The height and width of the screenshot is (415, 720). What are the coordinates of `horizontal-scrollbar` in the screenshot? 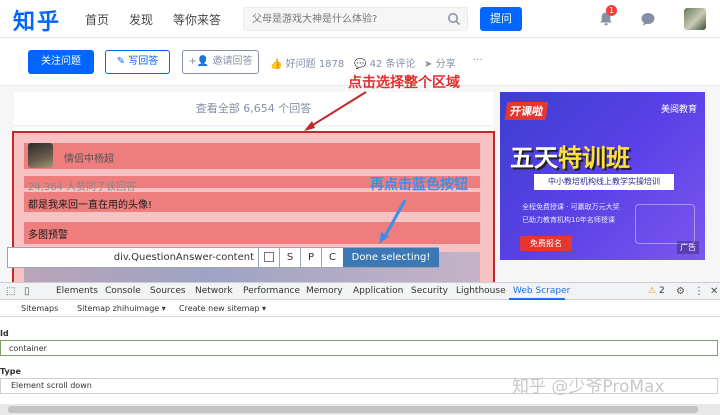 It's located at (360, 409).